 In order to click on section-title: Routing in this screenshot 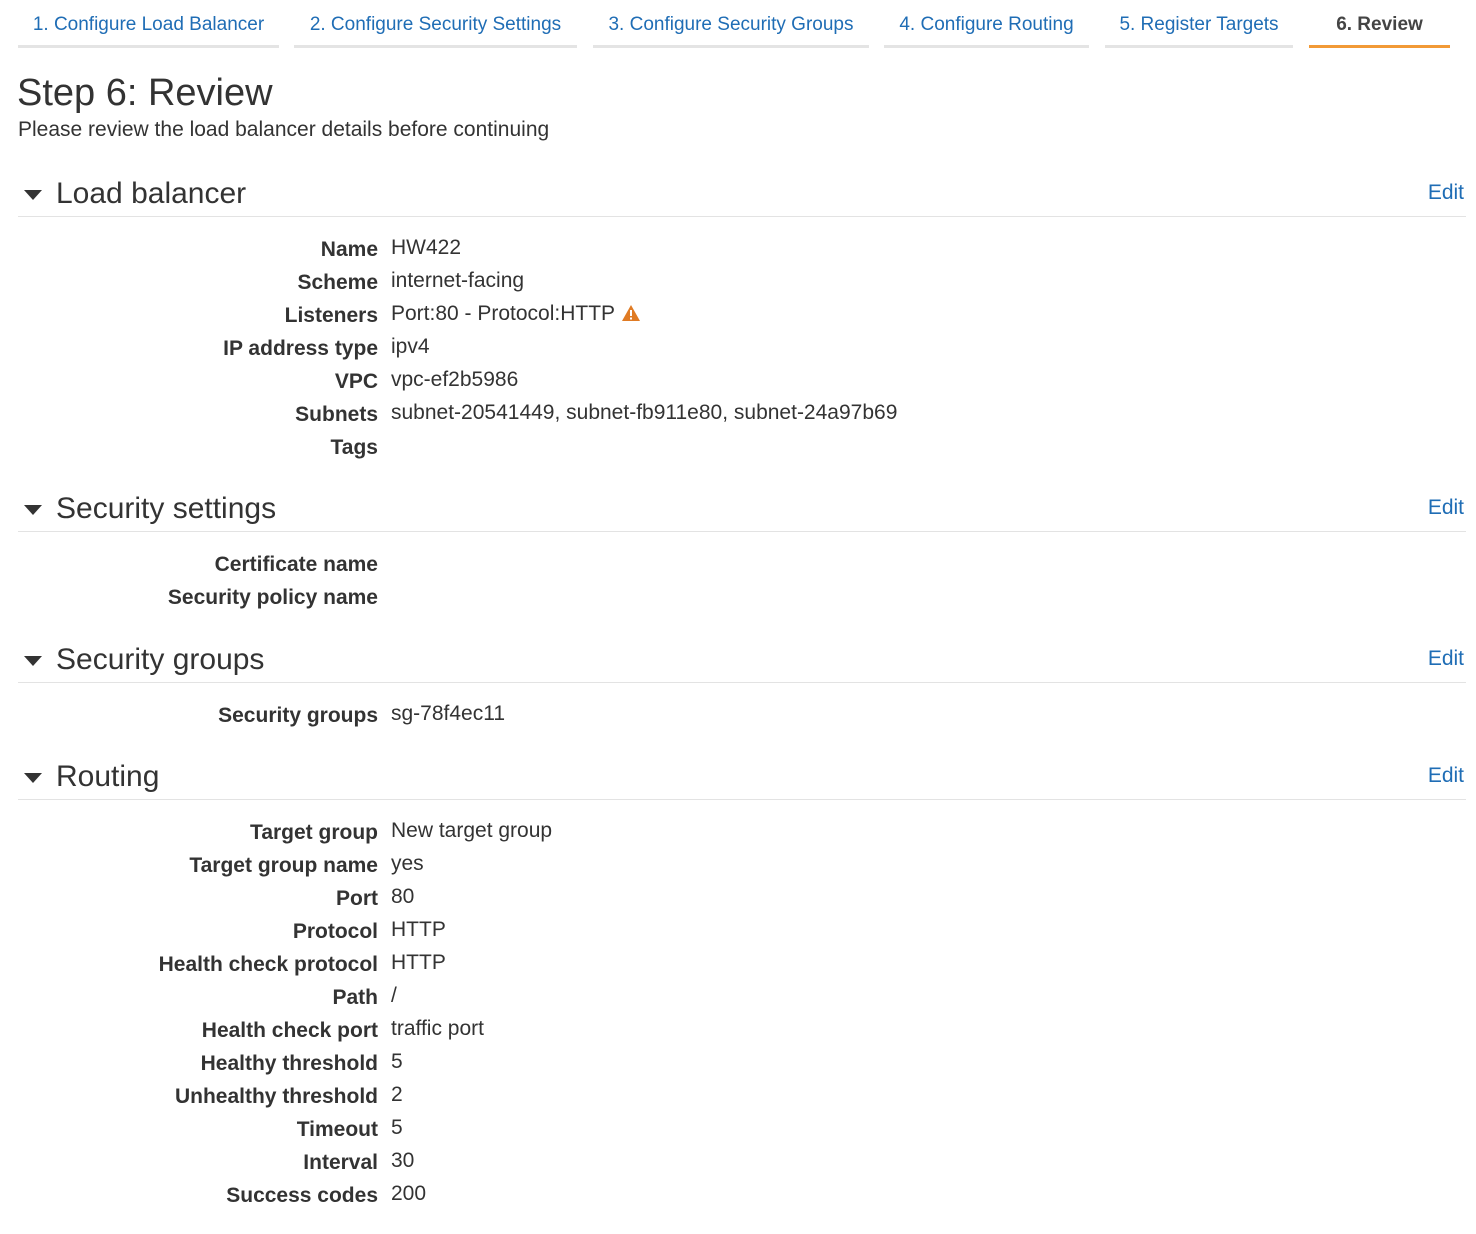, I will do `click(108, 776)`.